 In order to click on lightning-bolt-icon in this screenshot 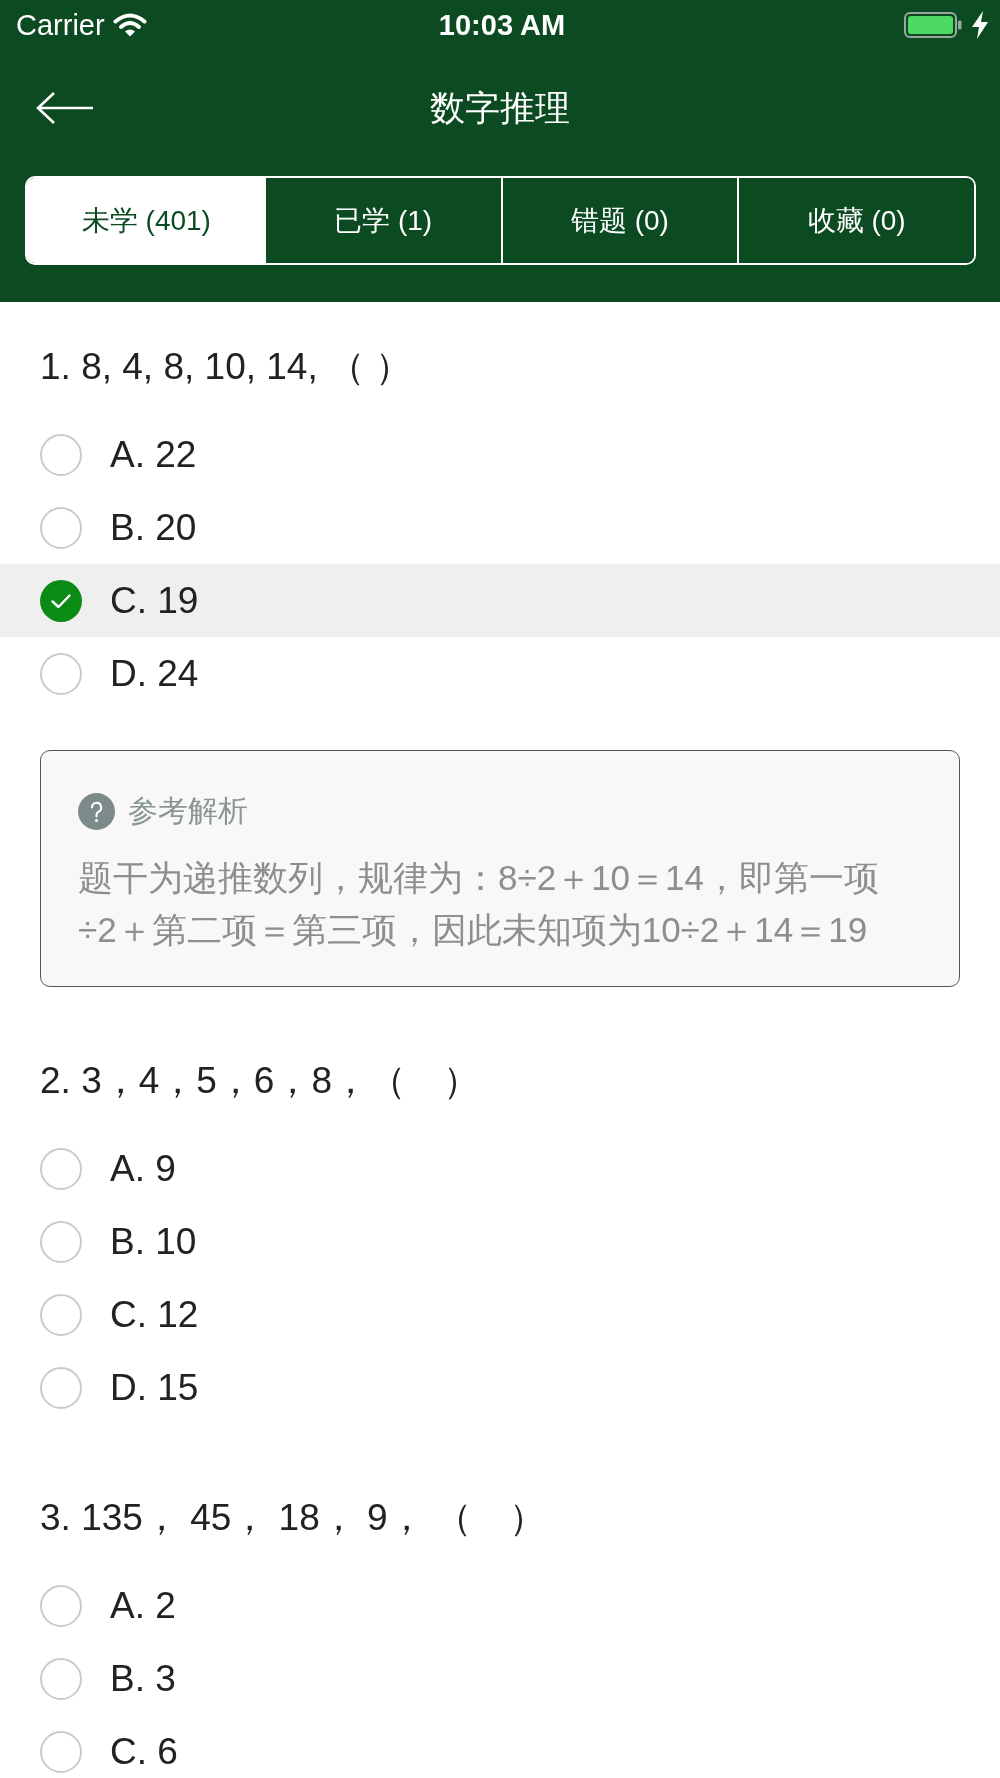, I will do `click(980, 25)`.